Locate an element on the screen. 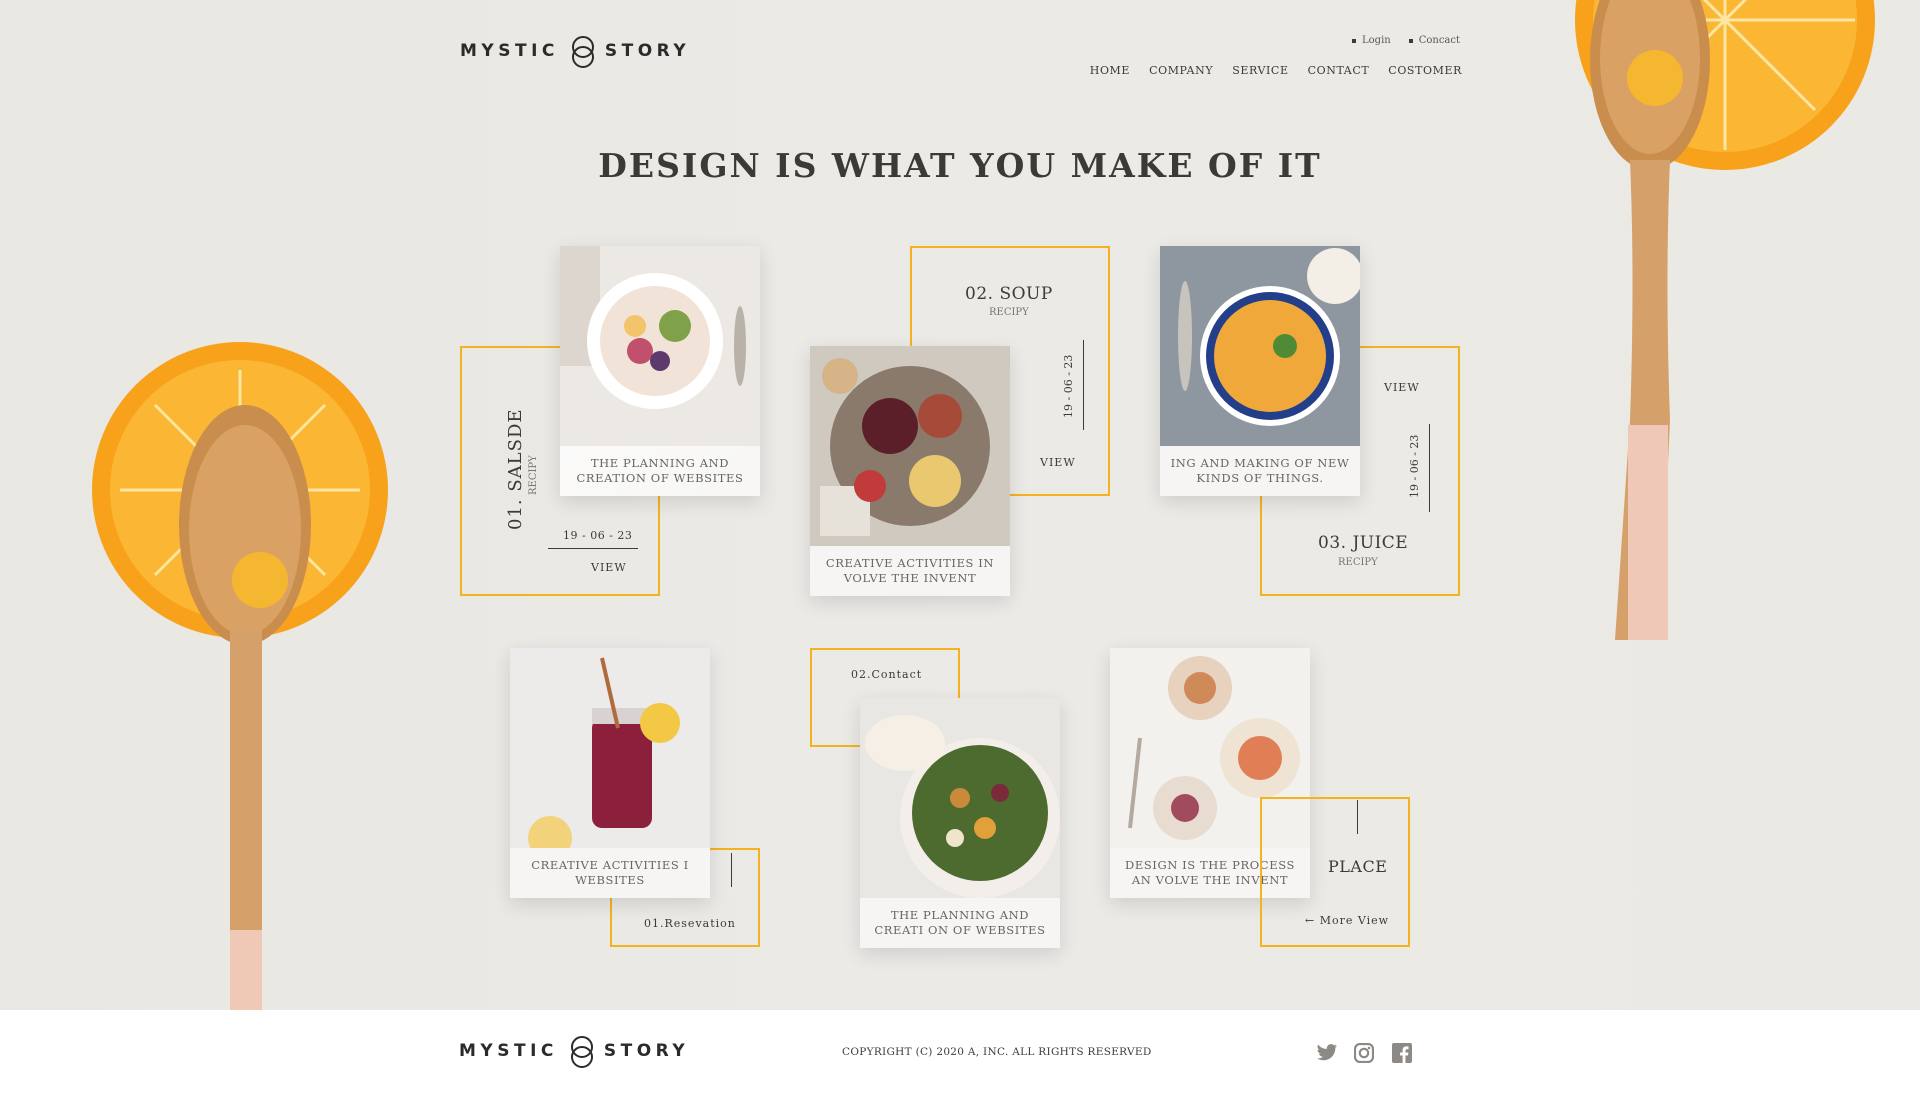 Image resolution: width=1920 pixels, height=1095 pixels. soup-bowl-image is located at coordinates (1260, 346).